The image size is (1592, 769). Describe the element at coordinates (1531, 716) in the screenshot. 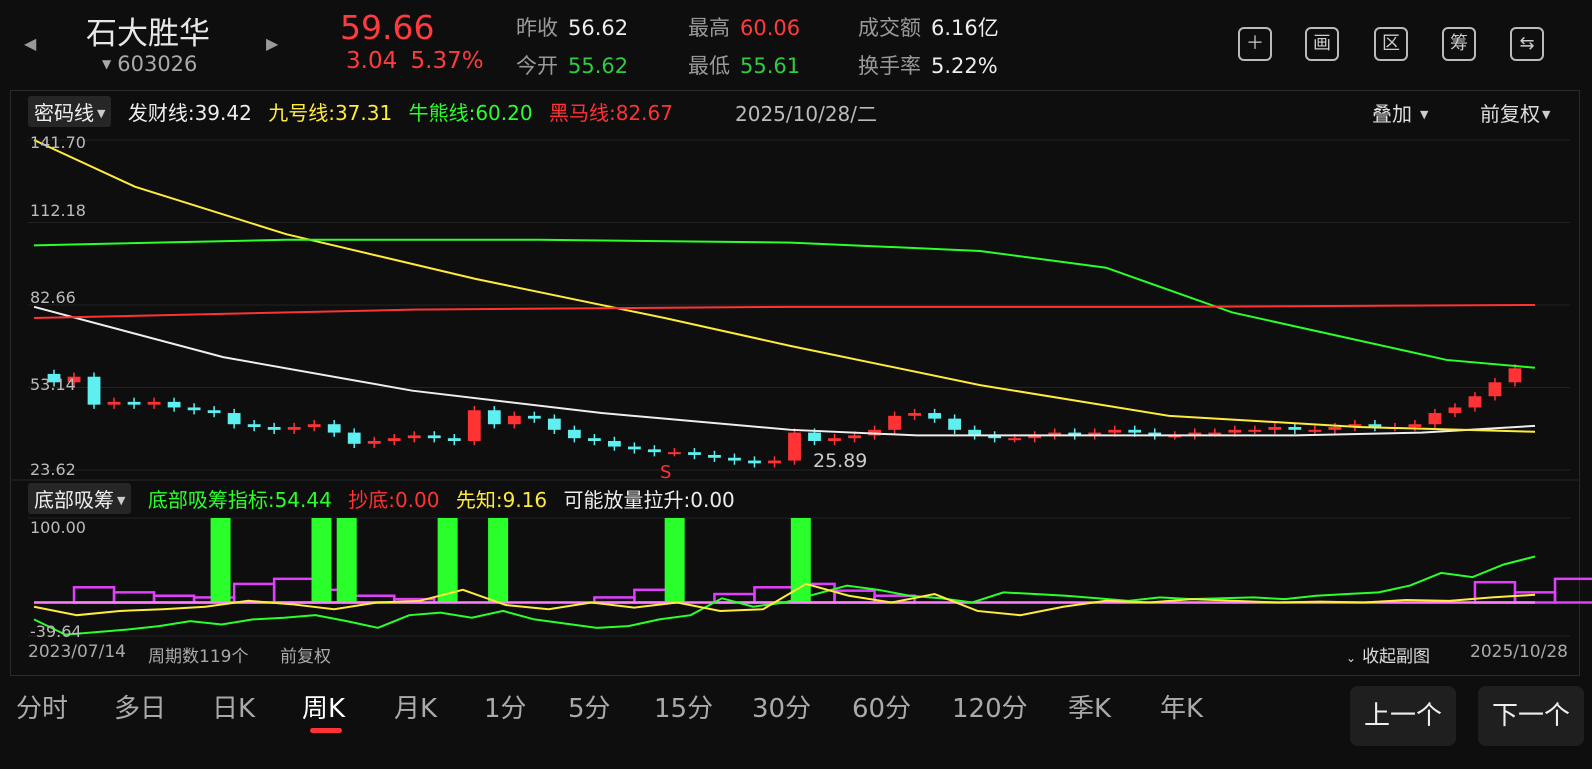

I see `next-button: 下一个` at that location.